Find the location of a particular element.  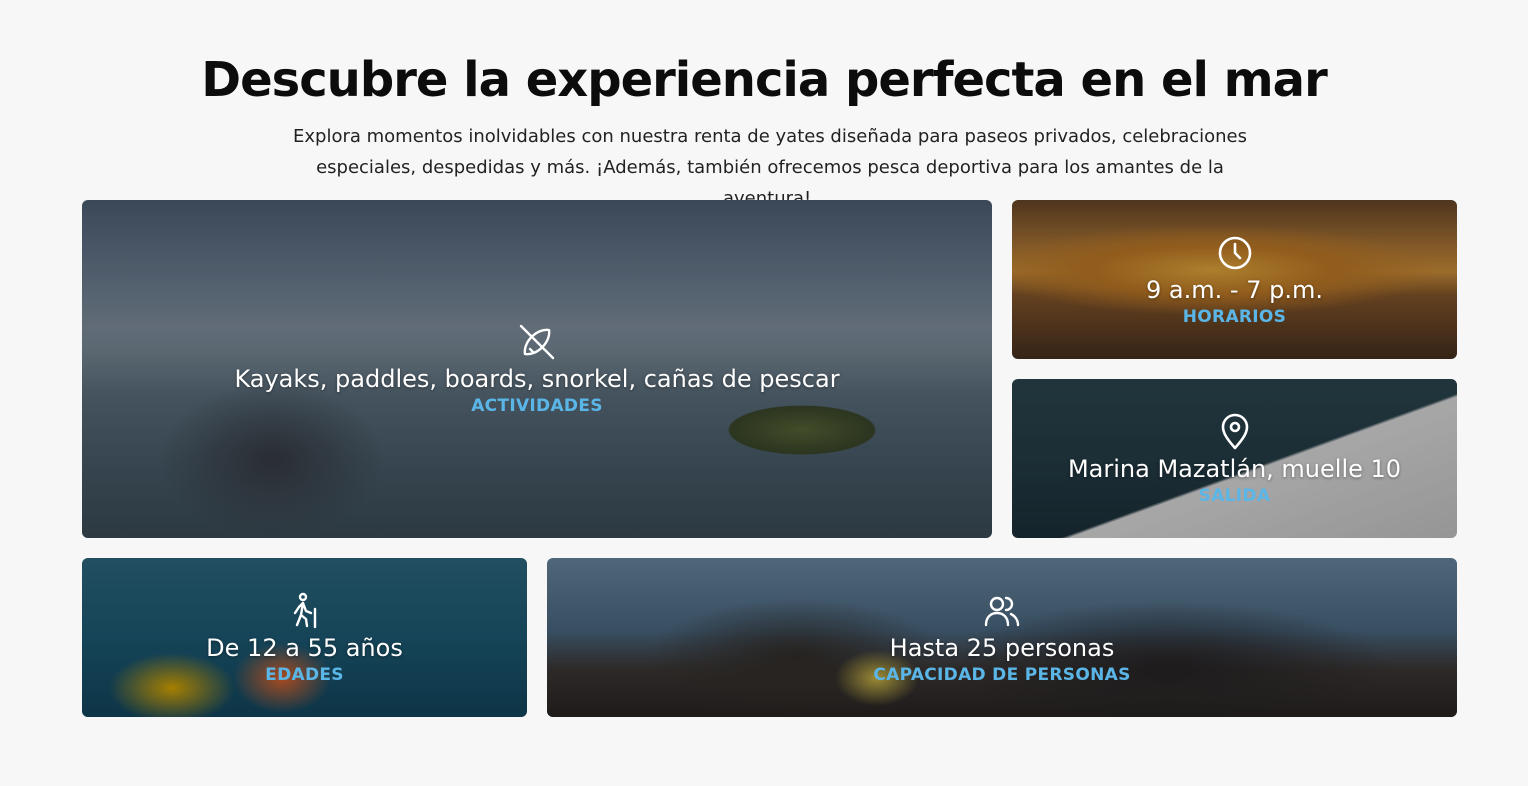

card-capacidad: Hasta 25 personas CAPACIDAD DE PERSONAS is located at coordinates (1002, 637).